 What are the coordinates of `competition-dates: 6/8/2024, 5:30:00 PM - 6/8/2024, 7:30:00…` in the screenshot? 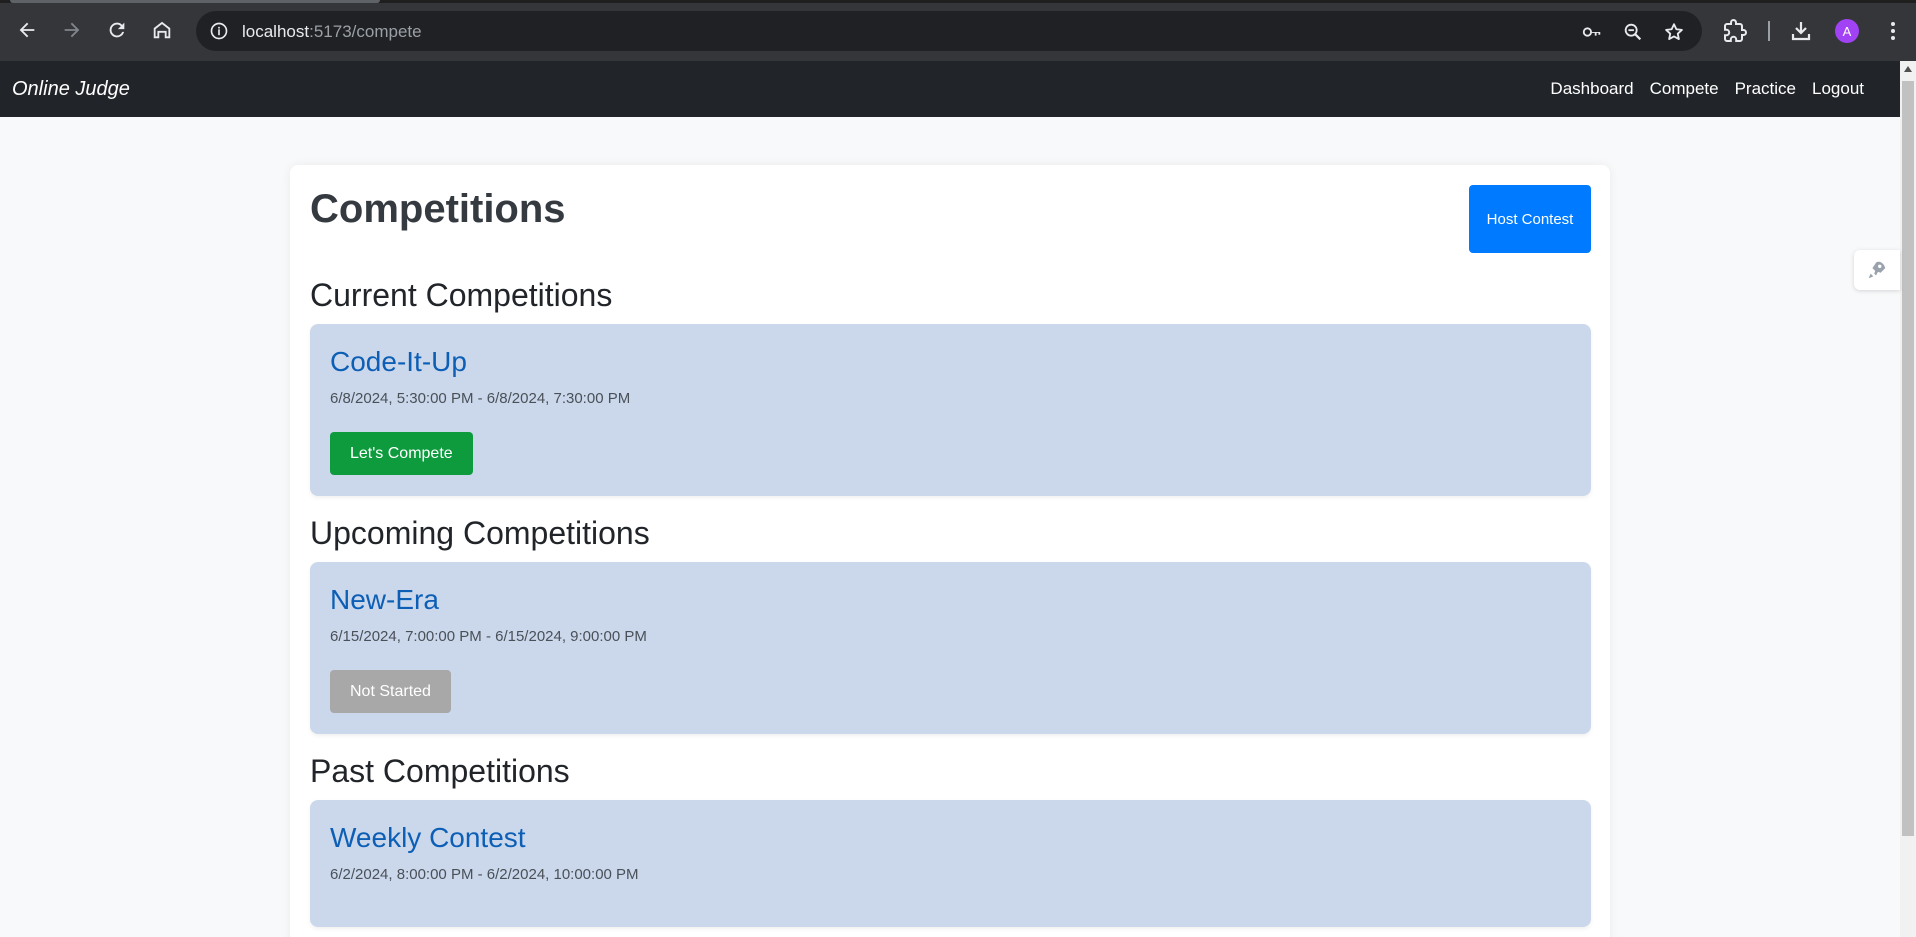 It's located at (480, 398).